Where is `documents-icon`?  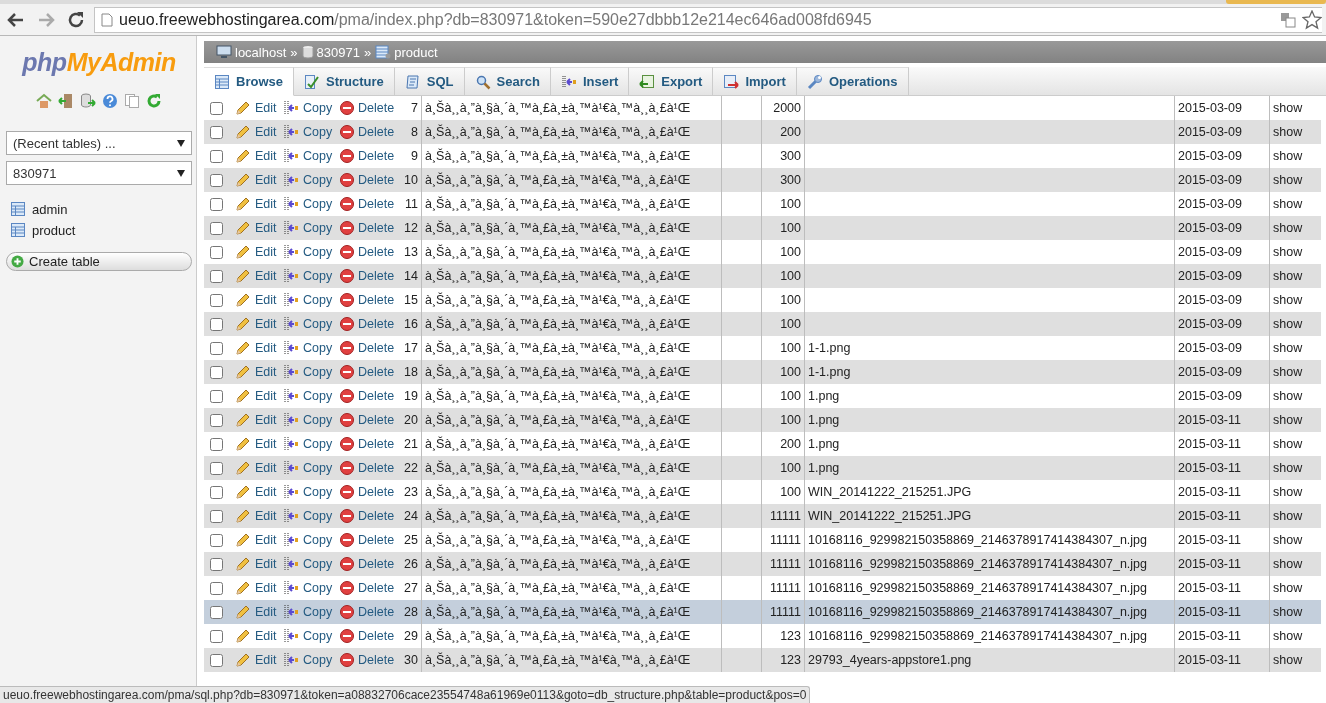
documents-icon is located at coordinates (132, 101).